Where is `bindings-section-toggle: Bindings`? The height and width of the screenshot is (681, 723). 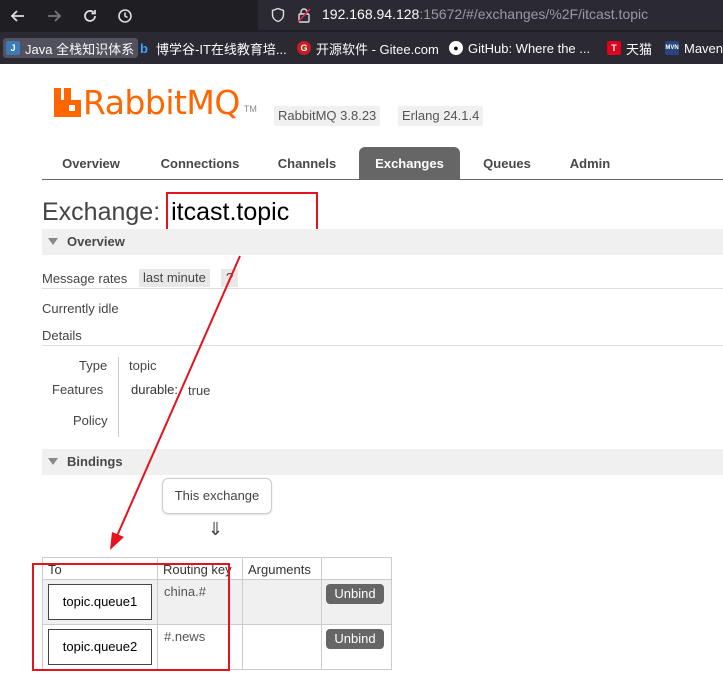
bindings-section-toggle: Bindings is located at coordinates (382, 462).